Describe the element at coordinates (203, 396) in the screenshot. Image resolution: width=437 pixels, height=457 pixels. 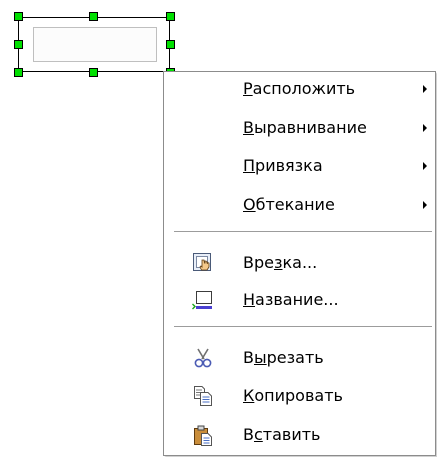
I see `copy-icon` at that location.